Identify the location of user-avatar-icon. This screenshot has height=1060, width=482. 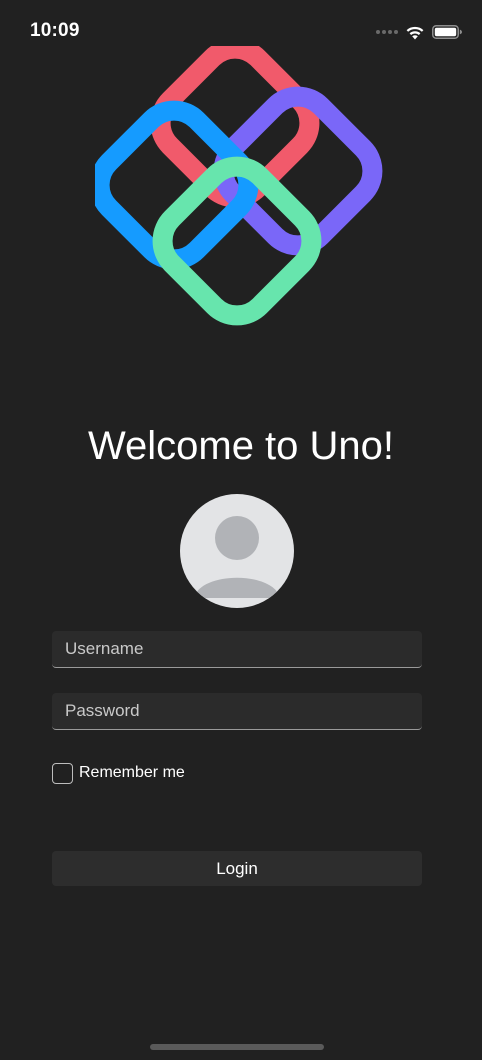
(237, 551).